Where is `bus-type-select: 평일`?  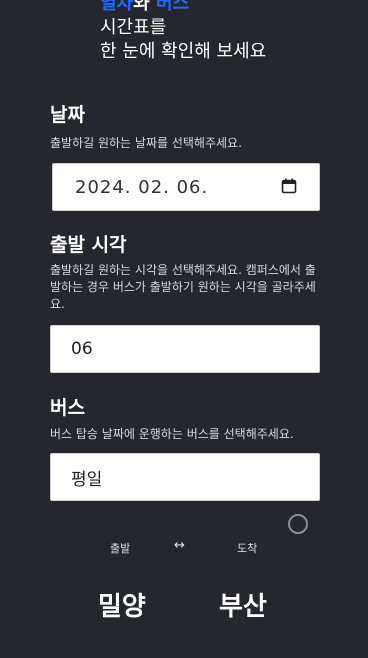
bus-type-select: 평일 is located at coordinates (185, 477).